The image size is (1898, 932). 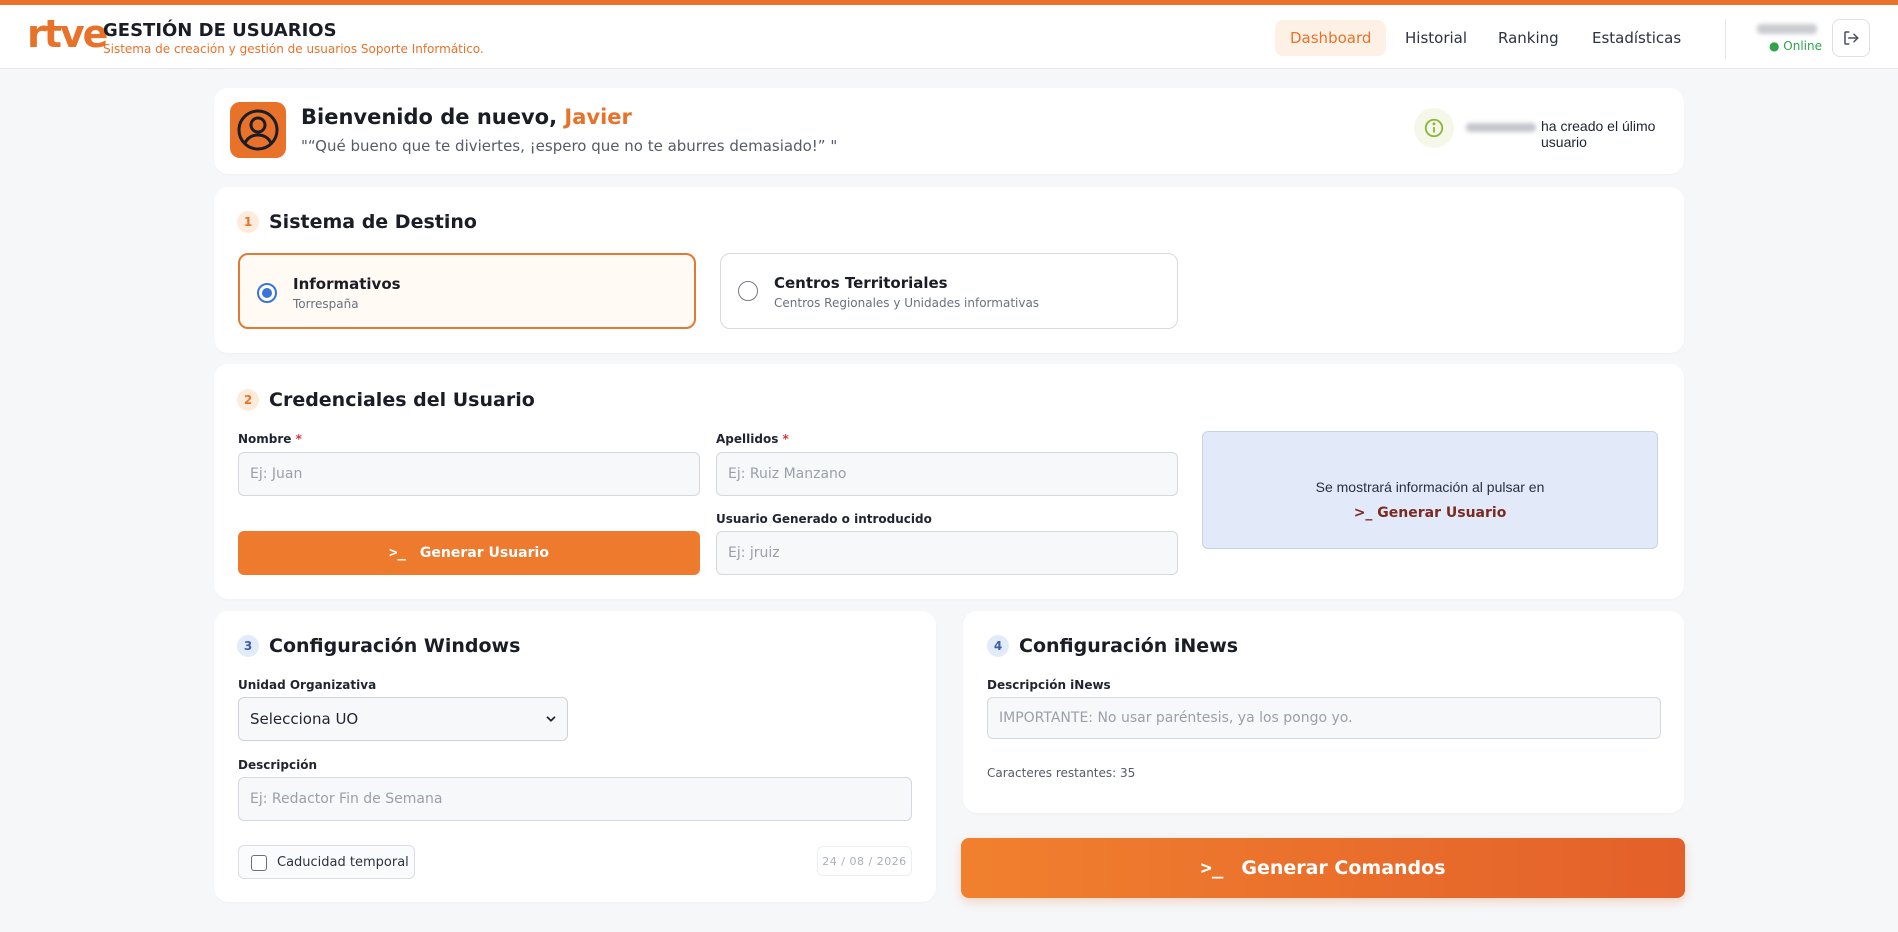 I want to click on destino-title: Sistema de Destino, so click(x=373, y=222).